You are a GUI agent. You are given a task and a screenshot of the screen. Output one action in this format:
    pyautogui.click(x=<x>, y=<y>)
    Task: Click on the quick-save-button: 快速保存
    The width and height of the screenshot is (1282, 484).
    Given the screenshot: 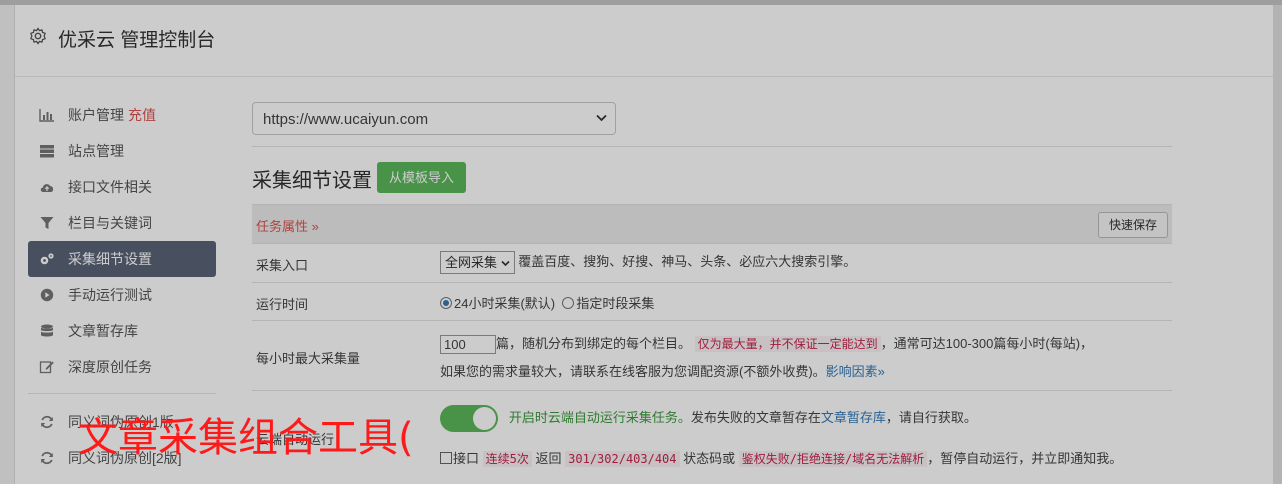 What is the action you would take?
    pyautogui.click(x=1132, y=225)
    